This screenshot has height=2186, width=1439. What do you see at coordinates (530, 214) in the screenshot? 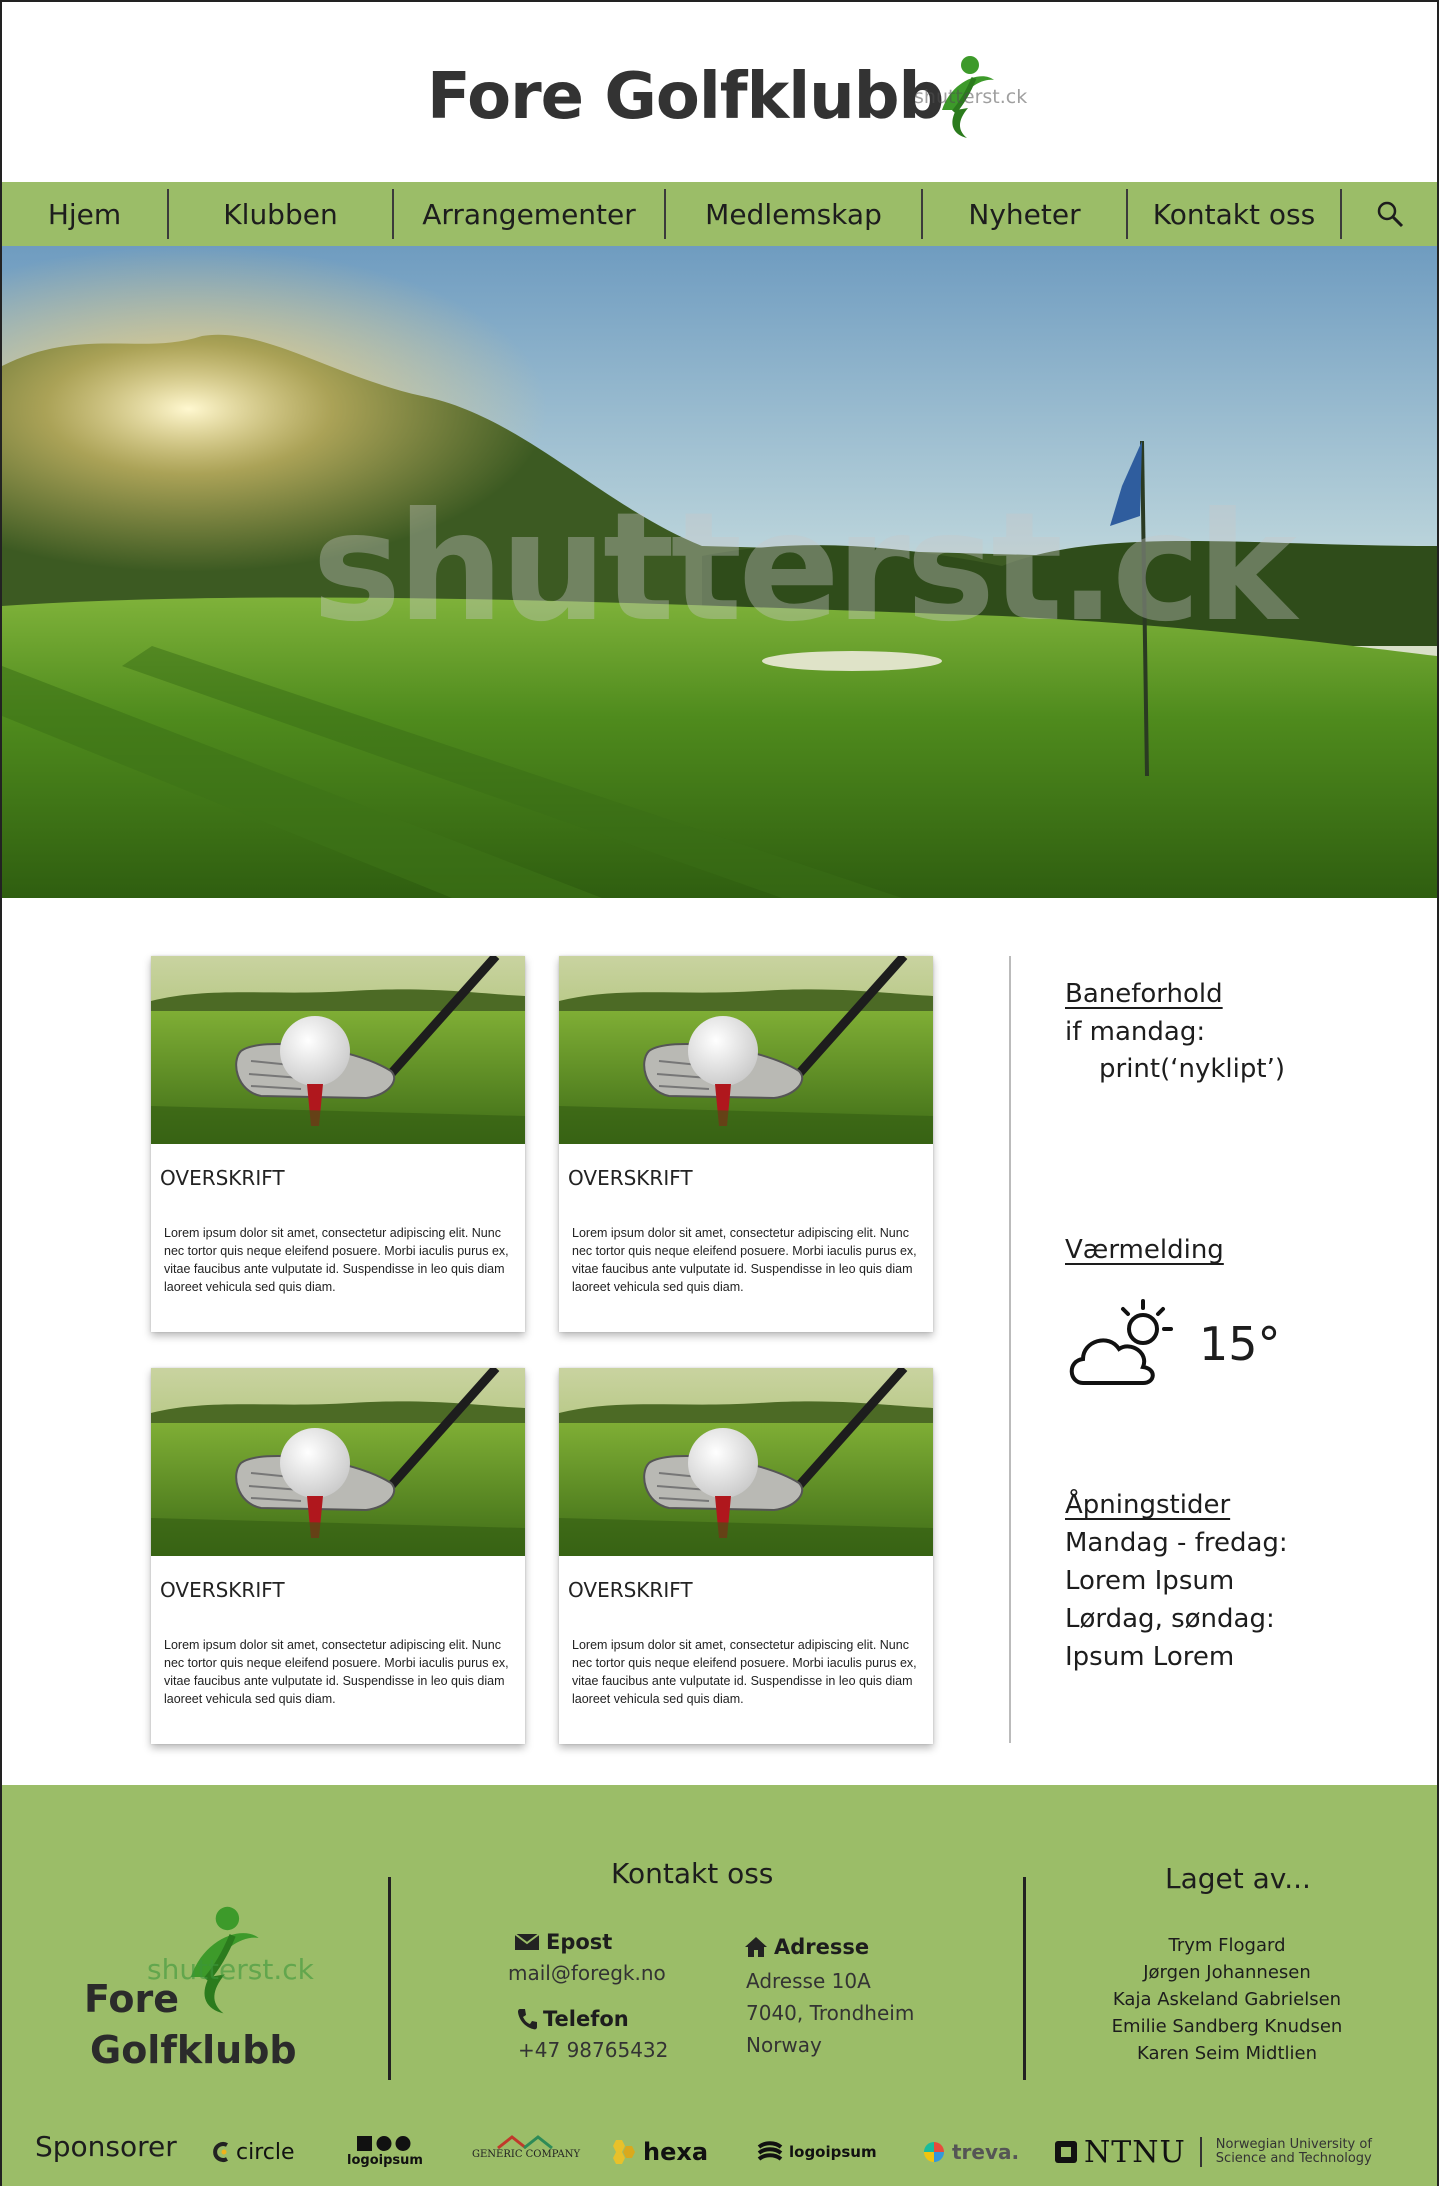
I see `nav-item-arrangementer: Arrangementer` at bounding box center [530, 214].